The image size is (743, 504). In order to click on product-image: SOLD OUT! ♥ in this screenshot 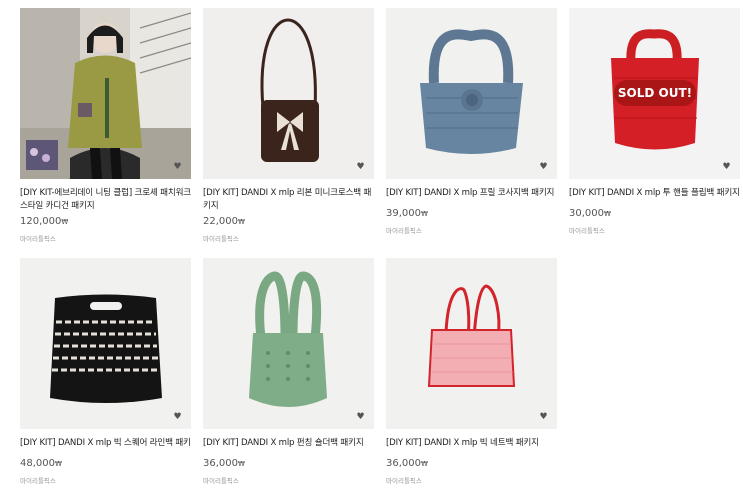, I will do `click(654, 93)`.